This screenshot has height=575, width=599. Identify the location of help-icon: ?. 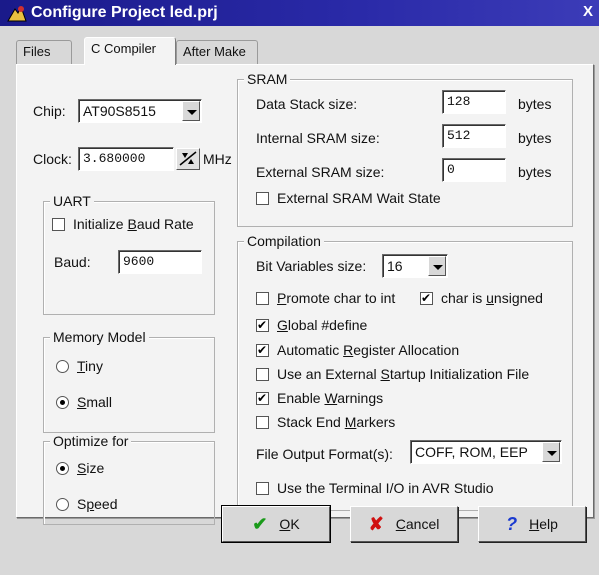
(512, 523).